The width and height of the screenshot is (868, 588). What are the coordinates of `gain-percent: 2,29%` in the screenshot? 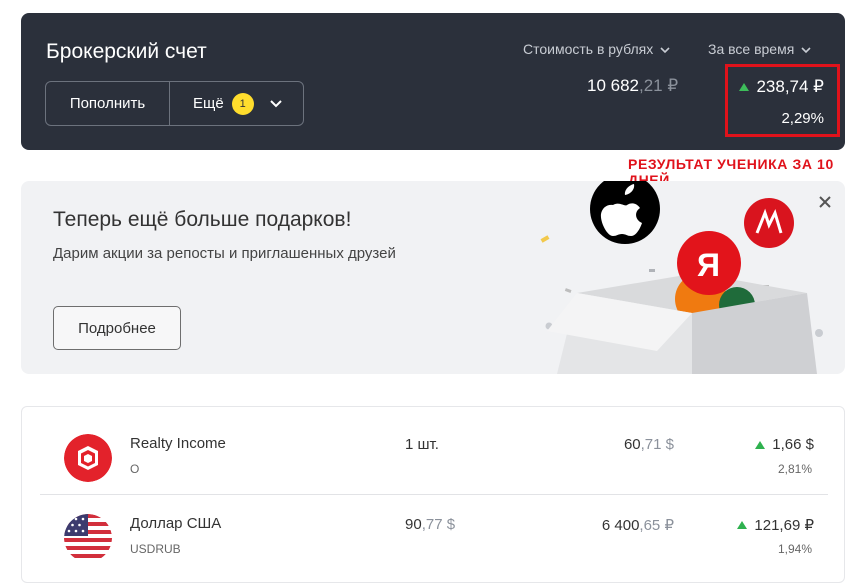 It's located at (802, 118).